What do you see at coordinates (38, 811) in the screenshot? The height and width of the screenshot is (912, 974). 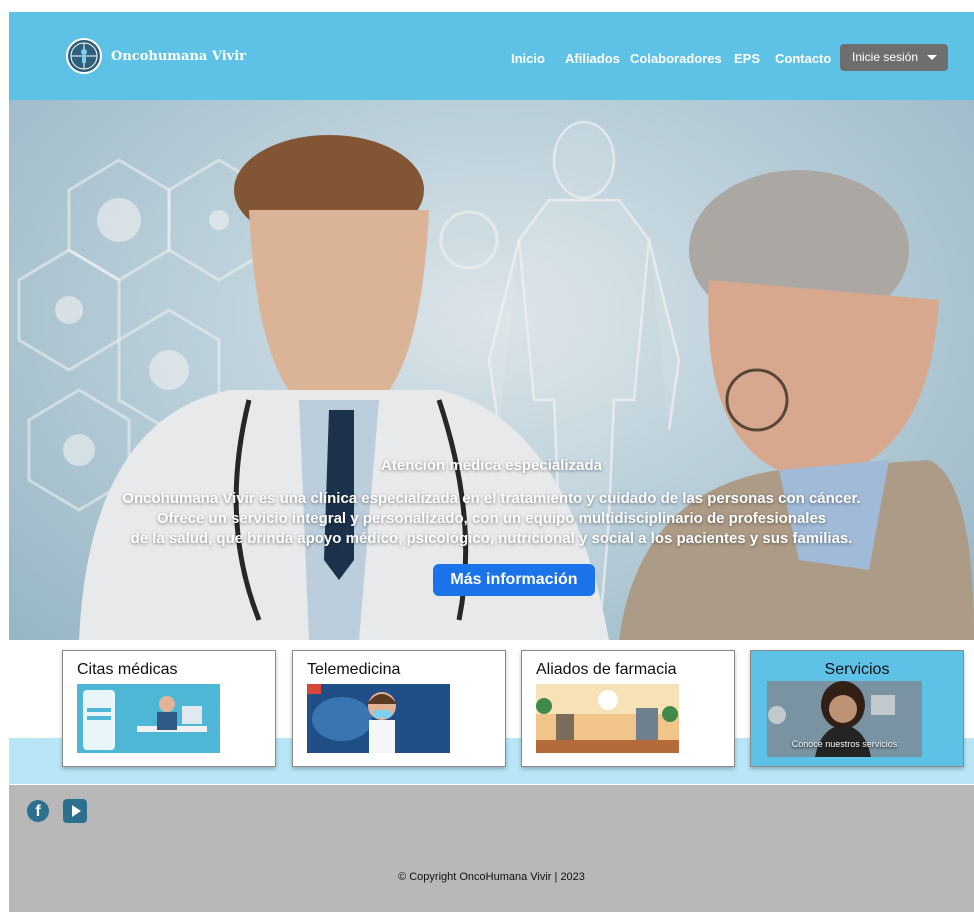 I see `facebook-icon: f` at bounding box center [38, 811].